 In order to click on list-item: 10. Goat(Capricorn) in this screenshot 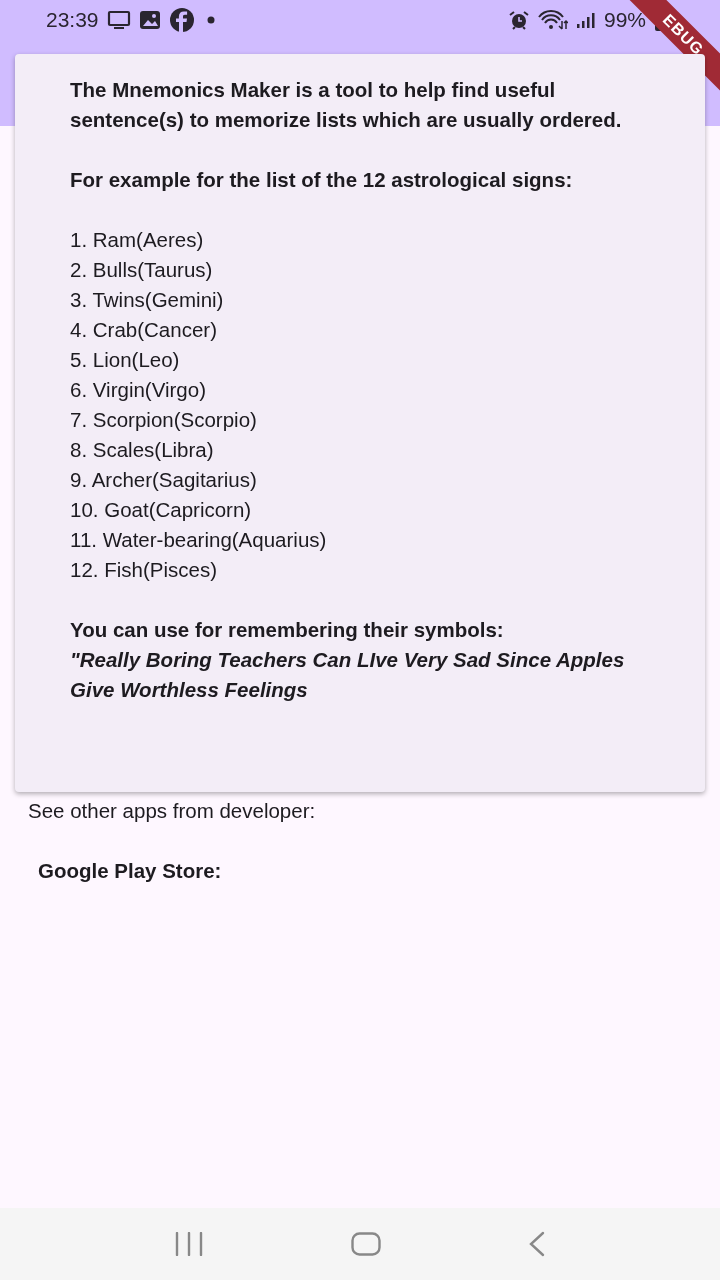, I will do `click(161, 510)`.